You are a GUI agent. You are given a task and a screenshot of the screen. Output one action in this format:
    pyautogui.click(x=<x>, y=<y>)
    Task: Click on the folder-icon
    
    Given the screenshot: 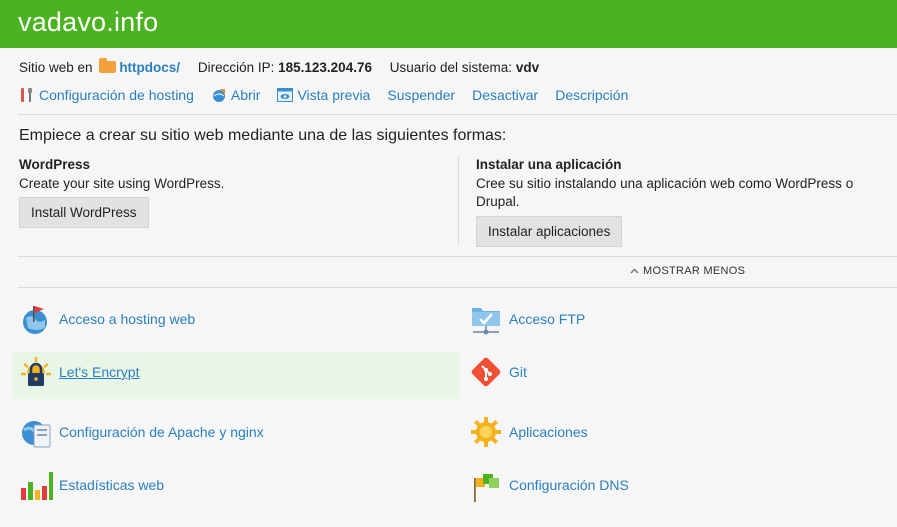 What is the action you would take?
    pyautogui.click(x=108, y=65)
    